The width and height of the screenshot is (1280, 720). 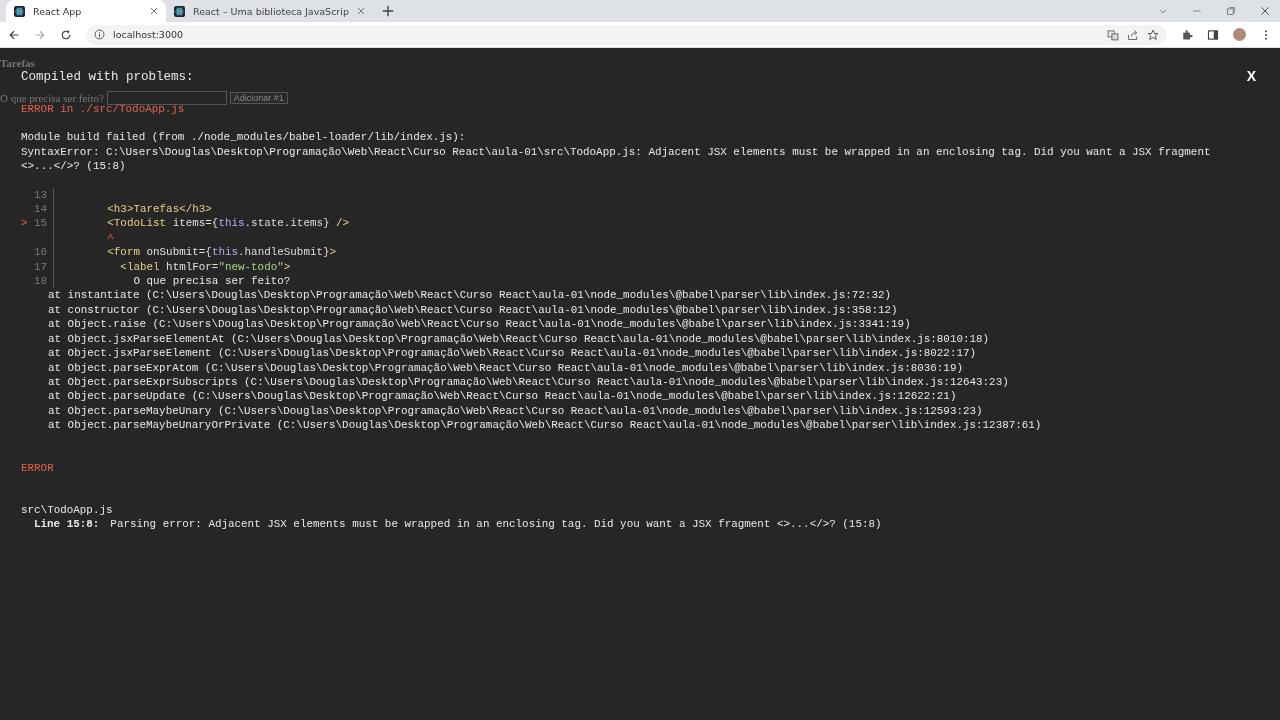 What do you see at coordinates (1163, 11) in the screenshot?
I see `chevron-down-icon` at bounding box center [1163, 11].